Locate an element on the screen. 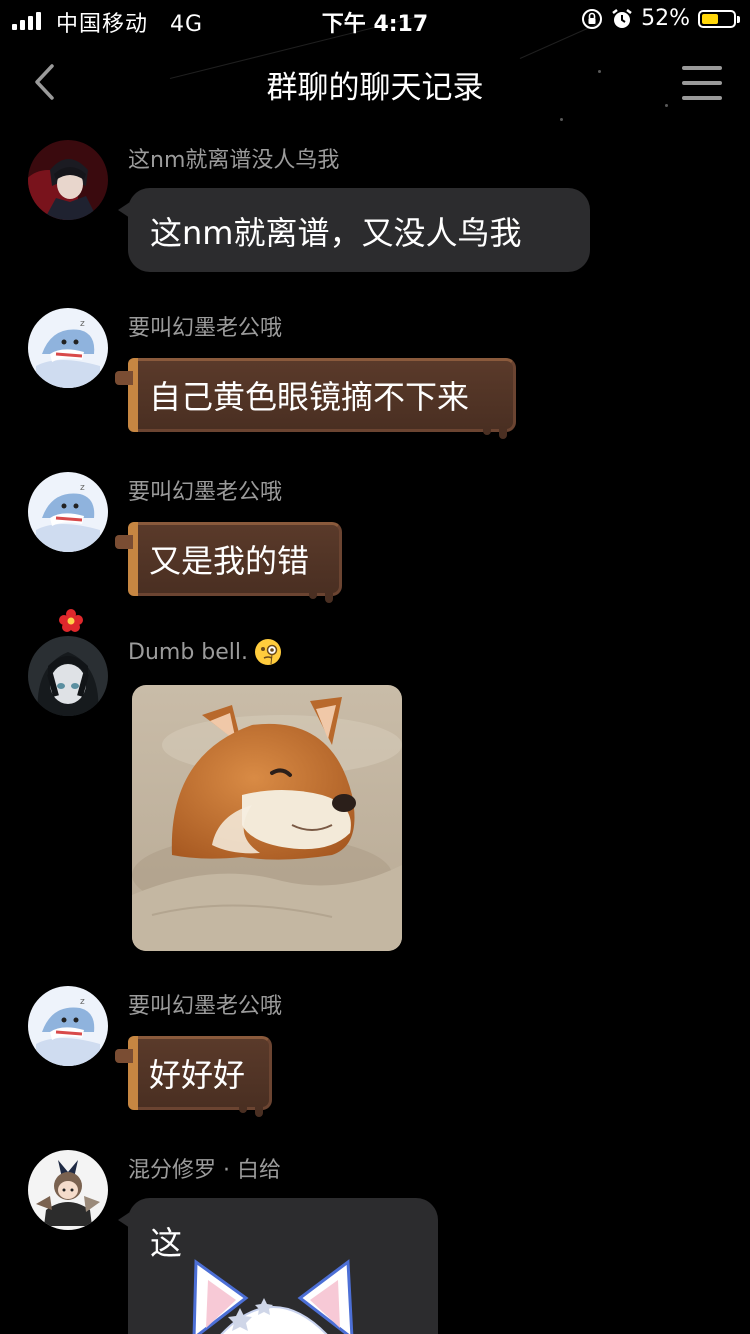  message-bubble: 又是我的错 is located at coordinates (228, 562).